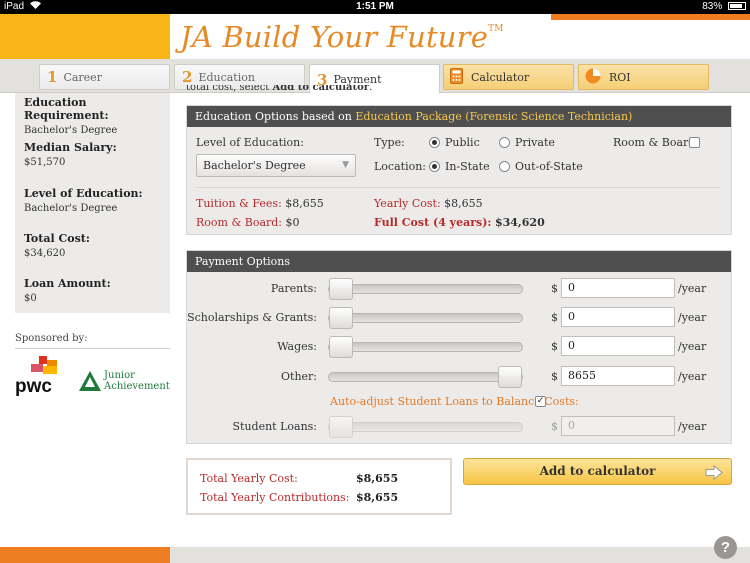 The image size is (750, 563). What do you see at coordinates (345, 165) in the screenshot?
I see `chevron-down-icon: ▼` at bounding box center [345, 165].